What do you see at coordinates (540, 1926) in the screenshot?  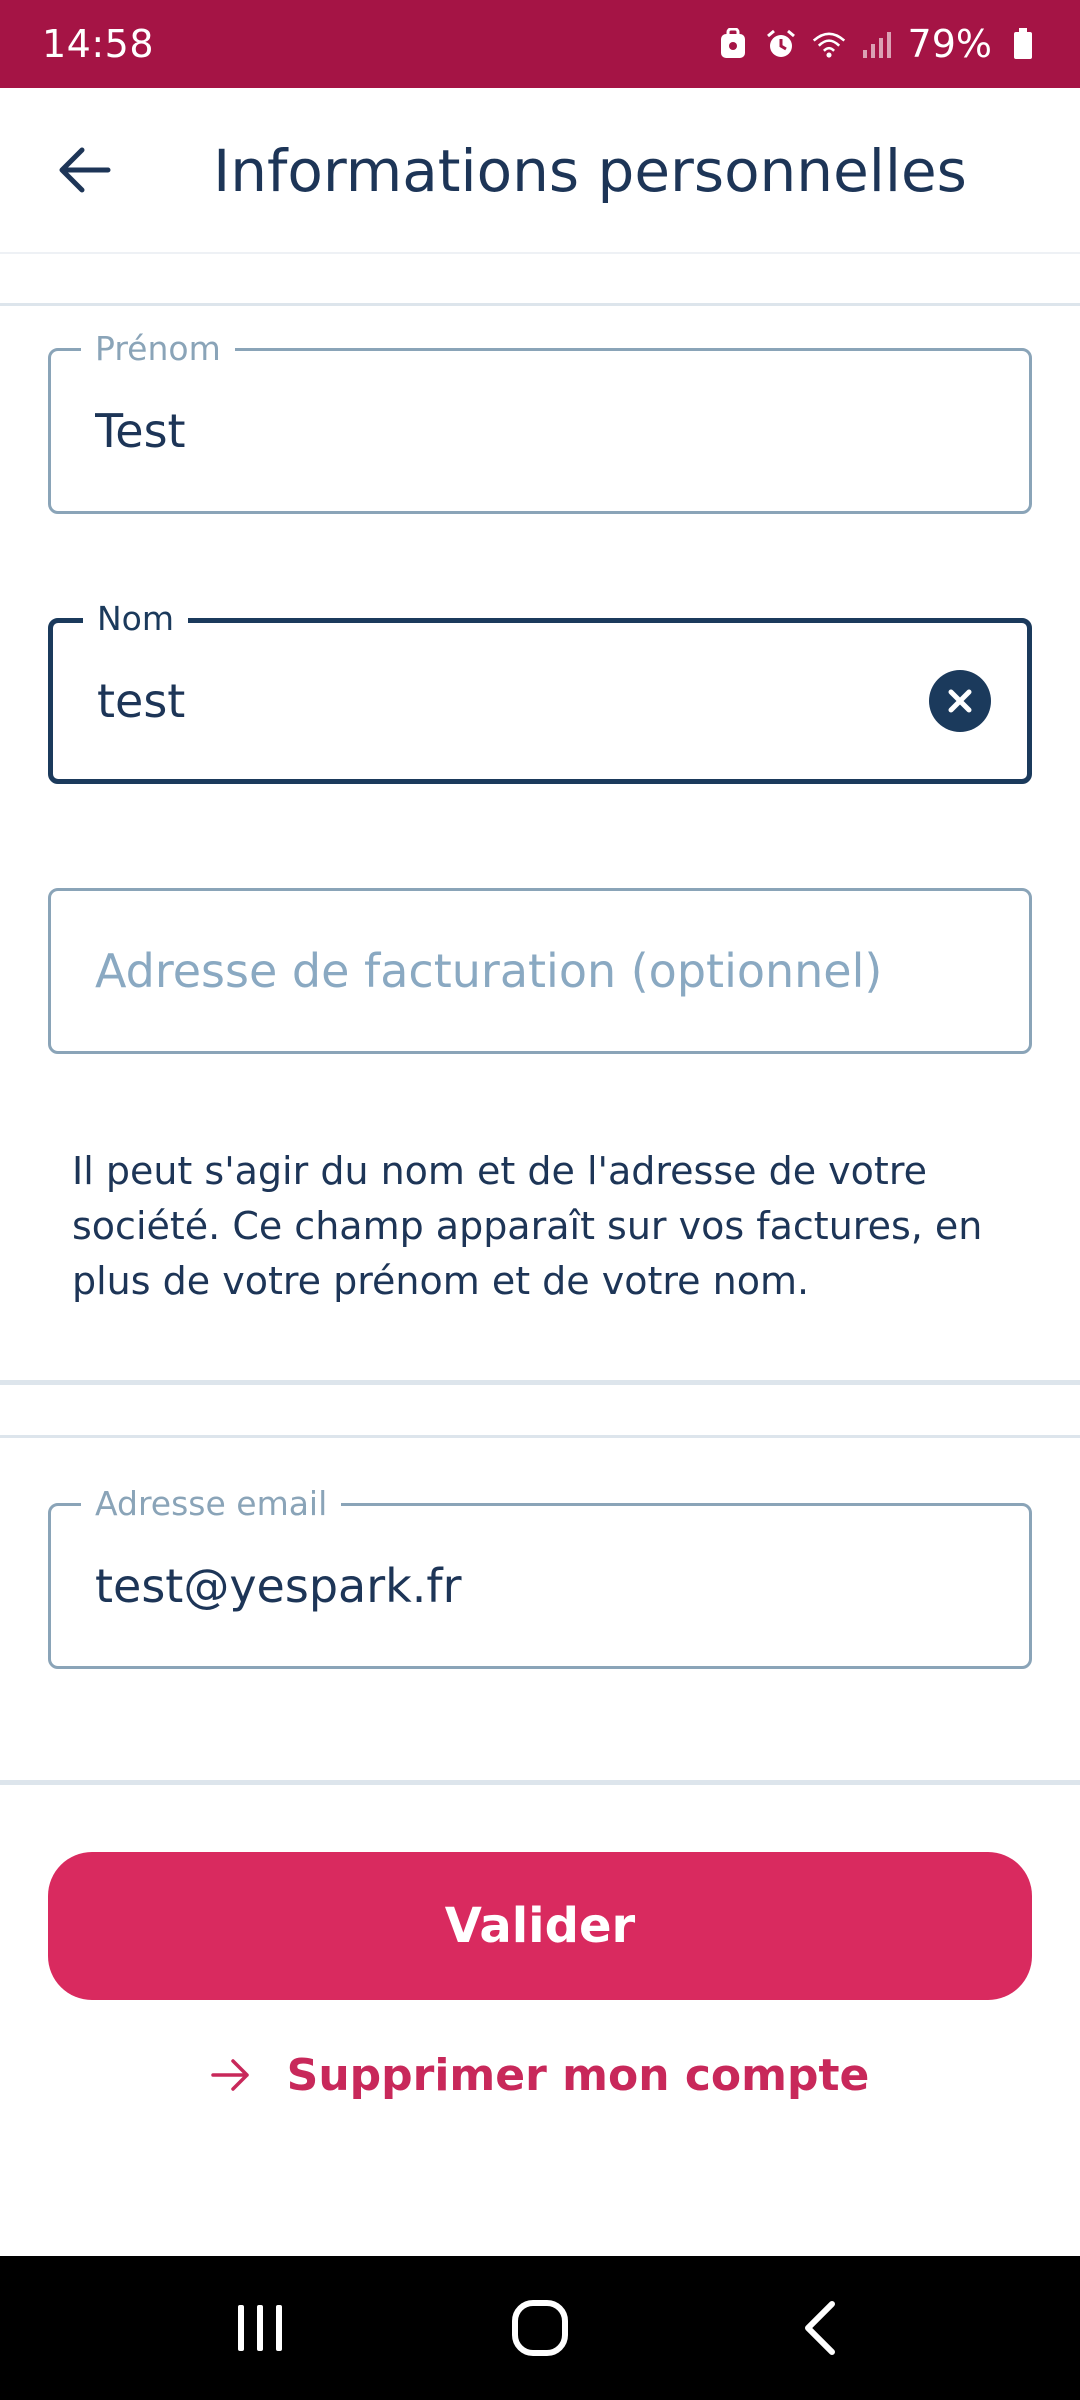 I see `submit-button: Valider` at bounding box center [540, 1926].